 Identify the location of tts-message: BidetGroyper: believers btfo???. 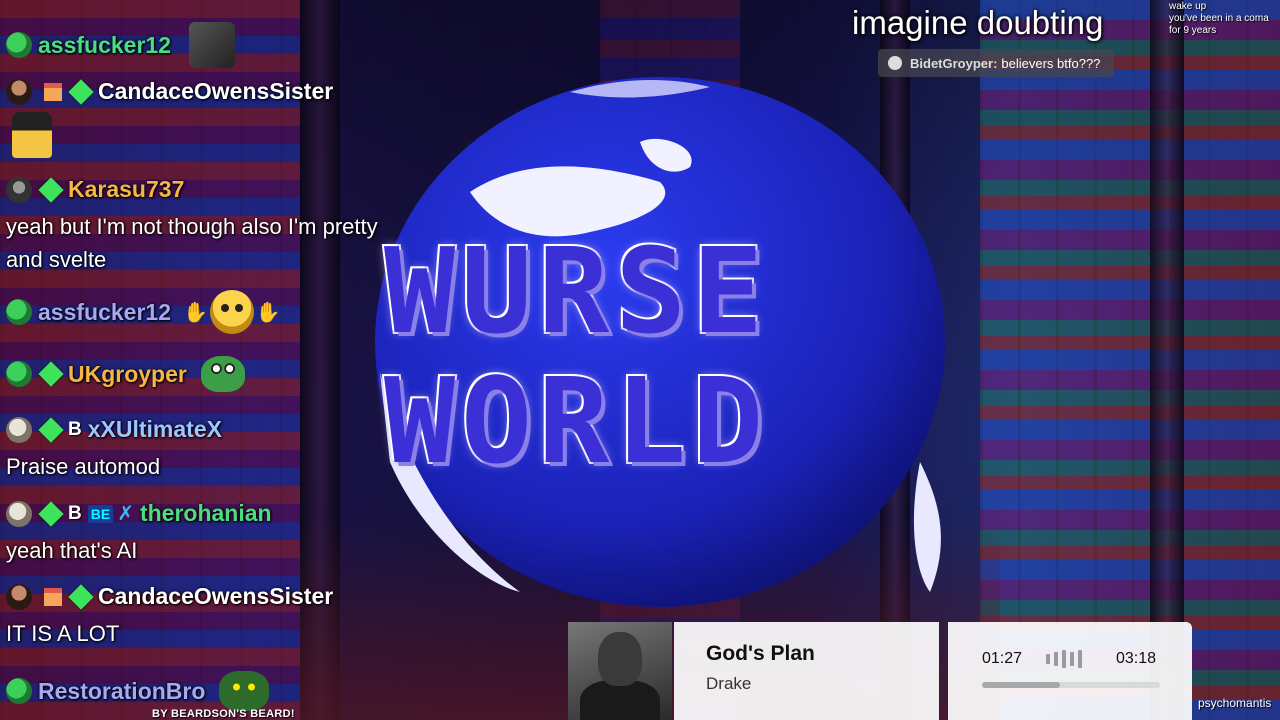
(996, 63).